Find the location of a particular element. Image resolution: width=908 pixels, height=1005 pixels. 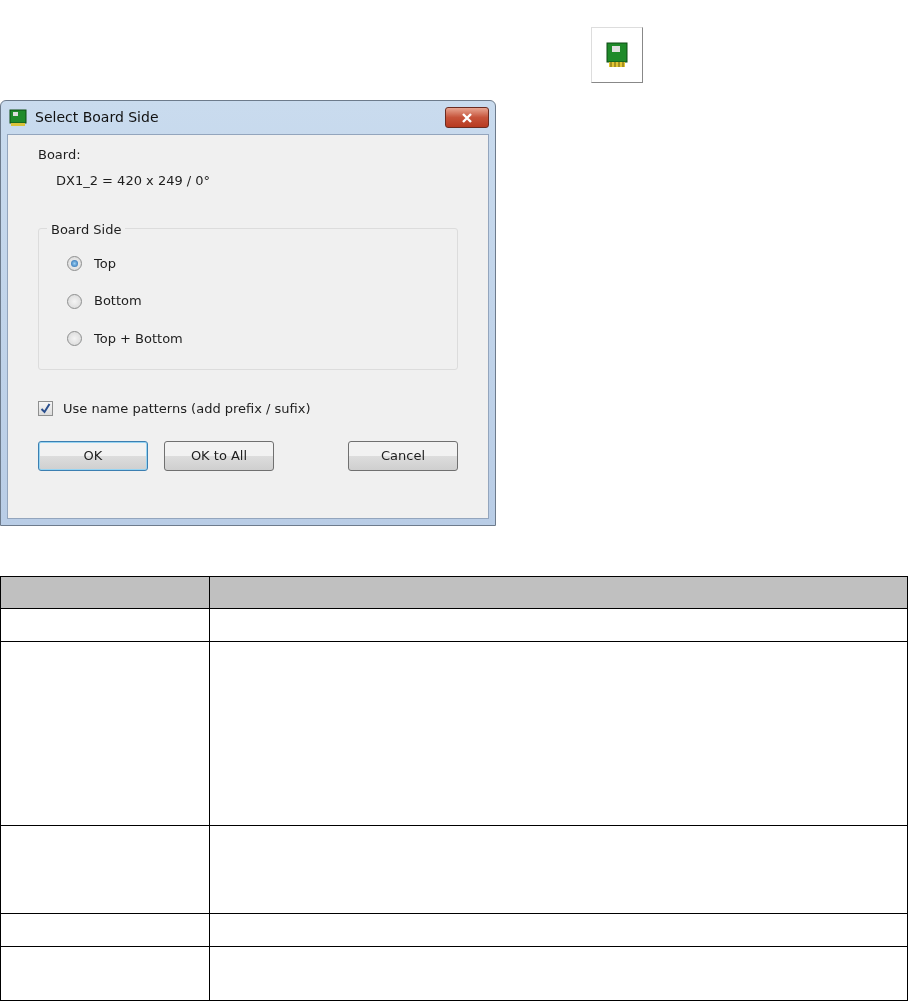

board-label: Board: is located at coordinates (60, 155).